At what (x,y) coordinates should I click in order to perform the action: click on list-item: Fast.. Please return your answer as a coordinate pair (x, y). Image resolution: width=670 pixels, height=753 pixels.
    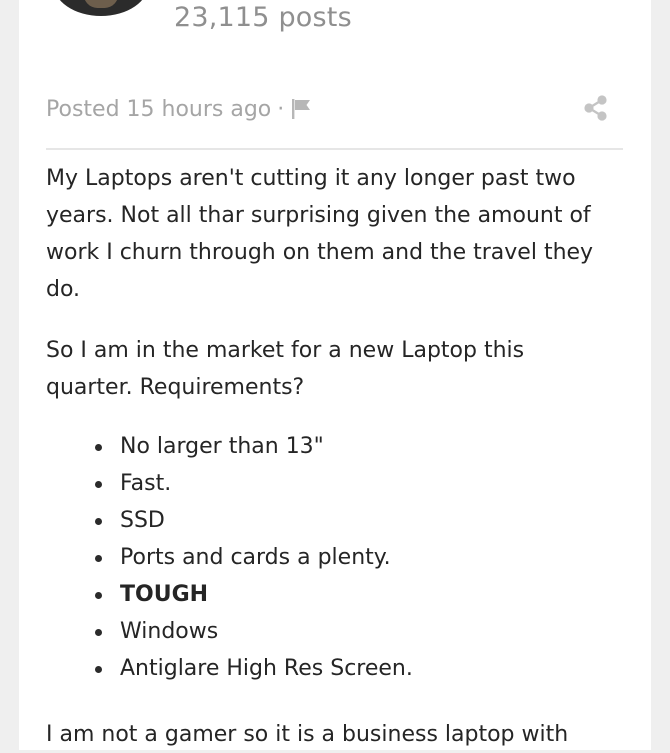
    Looking at the image, I should click on (326, 483).